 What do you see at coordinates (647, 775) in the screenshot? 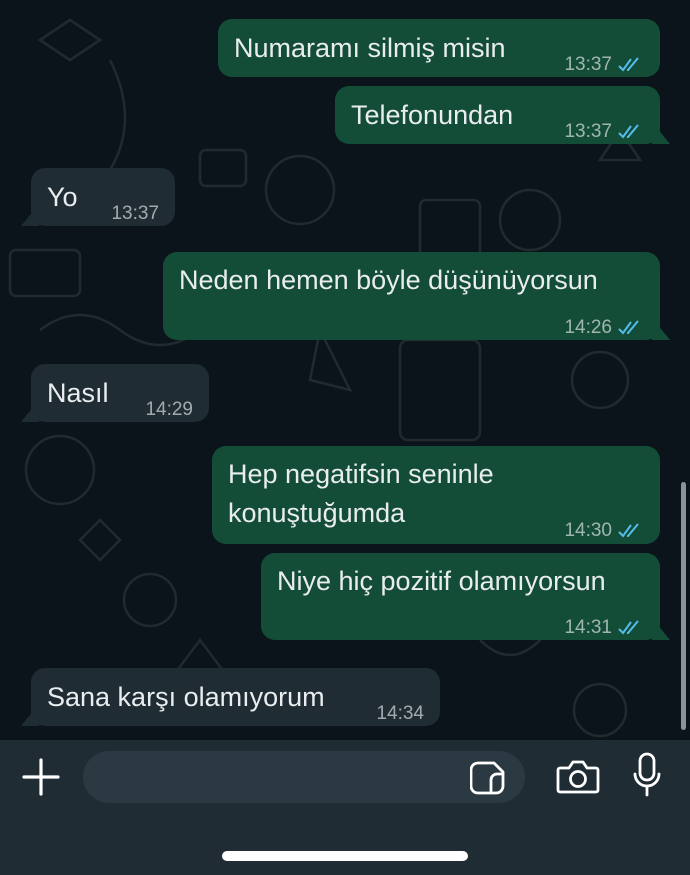
I see `microphone-icon` at bounding box center [647, 775].